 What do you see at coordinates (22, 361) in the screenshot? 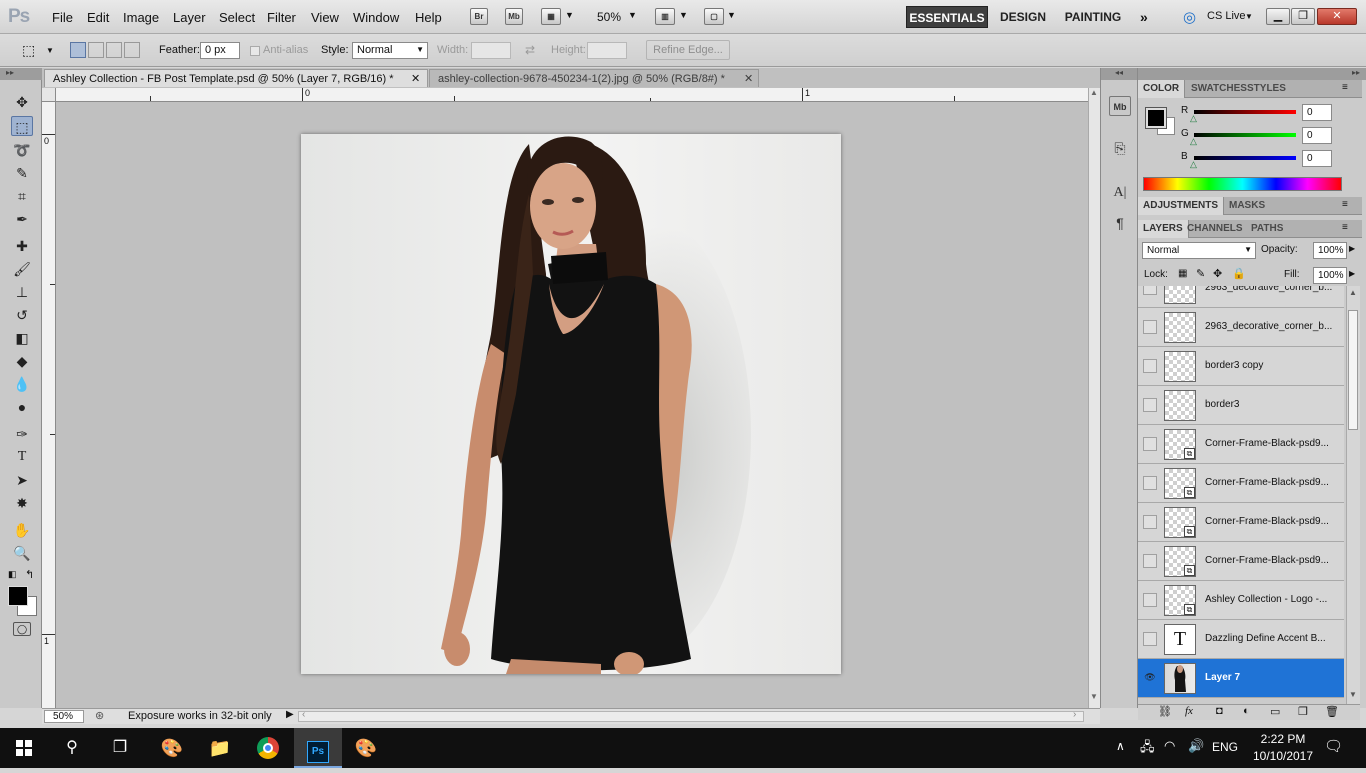
I see `paint-bucket-tool-icon: ◆` at bounding box center [22, 361].